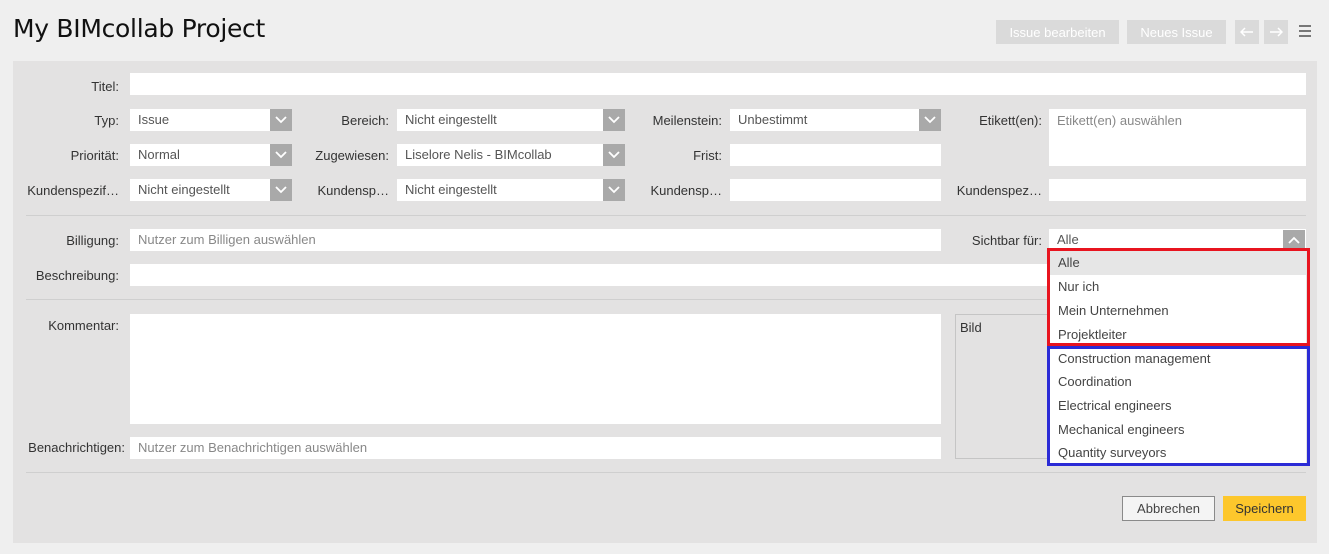  I want to click on milestone-value: Unbestimmt, so click(773, 119).